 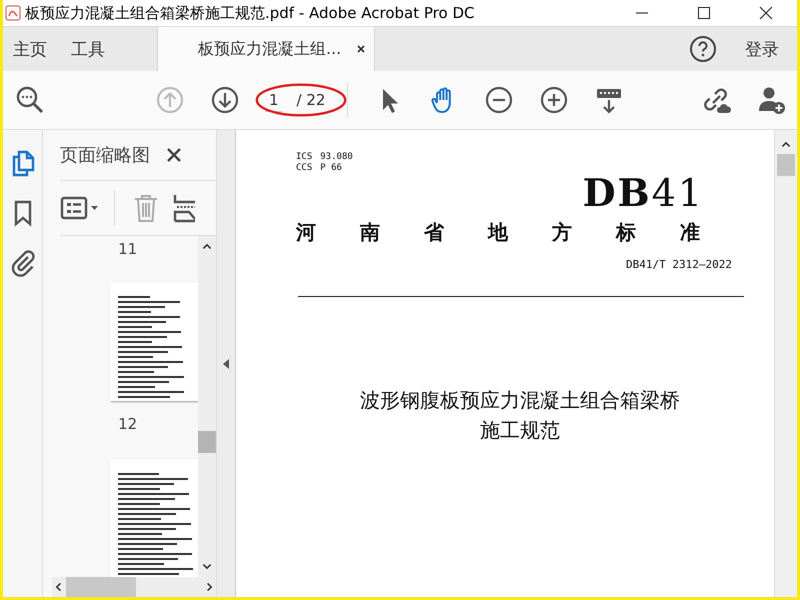 I want to click on page-label: 11, so click(x=128, y=249).